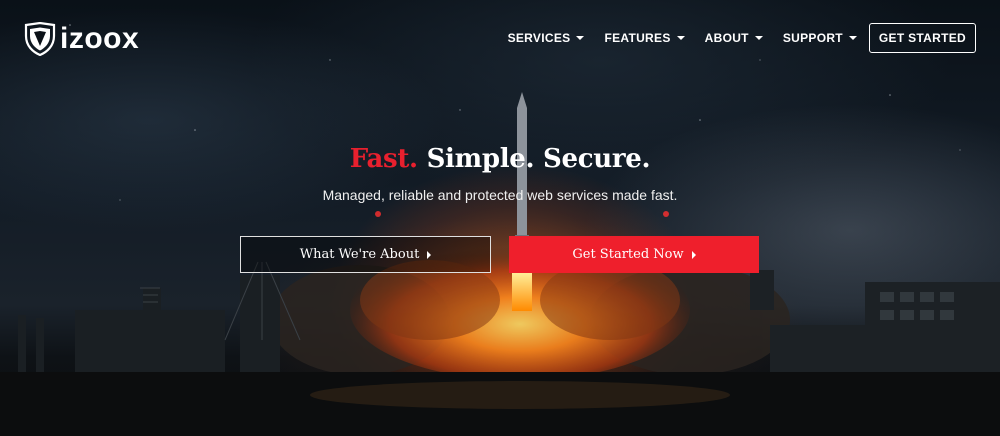  I want to click on brand-logo: izoox, so click(81, 39).